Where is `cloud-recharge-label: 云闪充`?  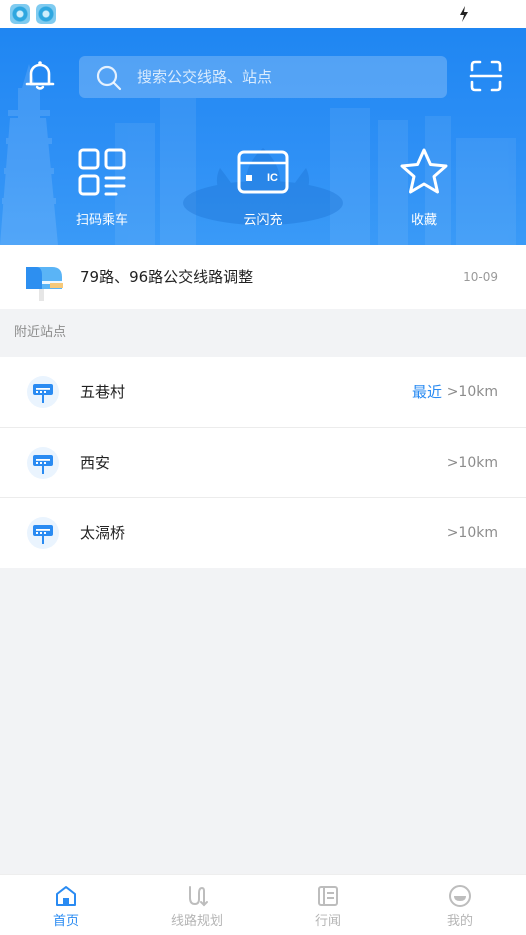
cloud-recharge-label: 云闪充 is located at coordinates (263, 220).